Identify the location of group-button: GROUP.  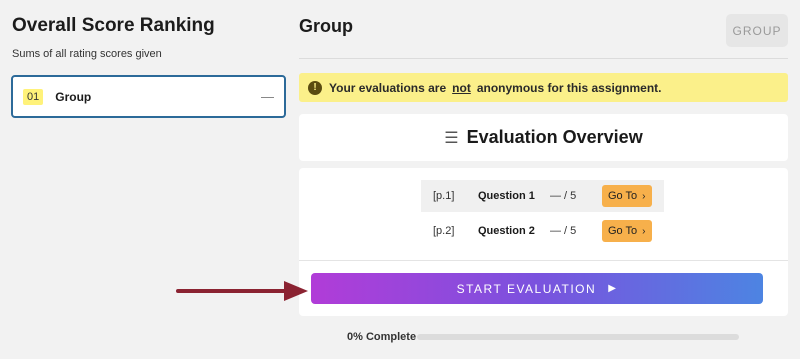
(757, 30).